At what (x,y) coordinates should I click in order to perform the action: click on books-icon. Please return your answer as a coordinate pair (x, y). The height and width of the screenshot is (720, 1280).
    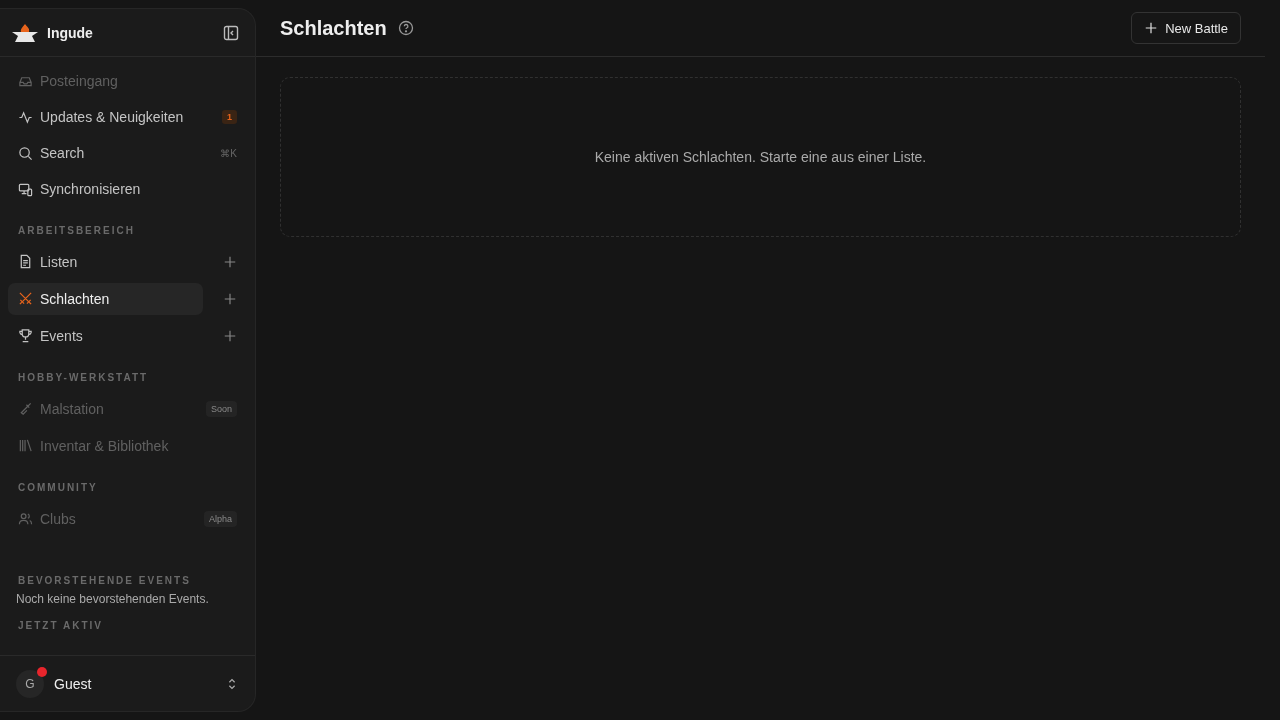
    Looking at the image, I should click on (25, 445).